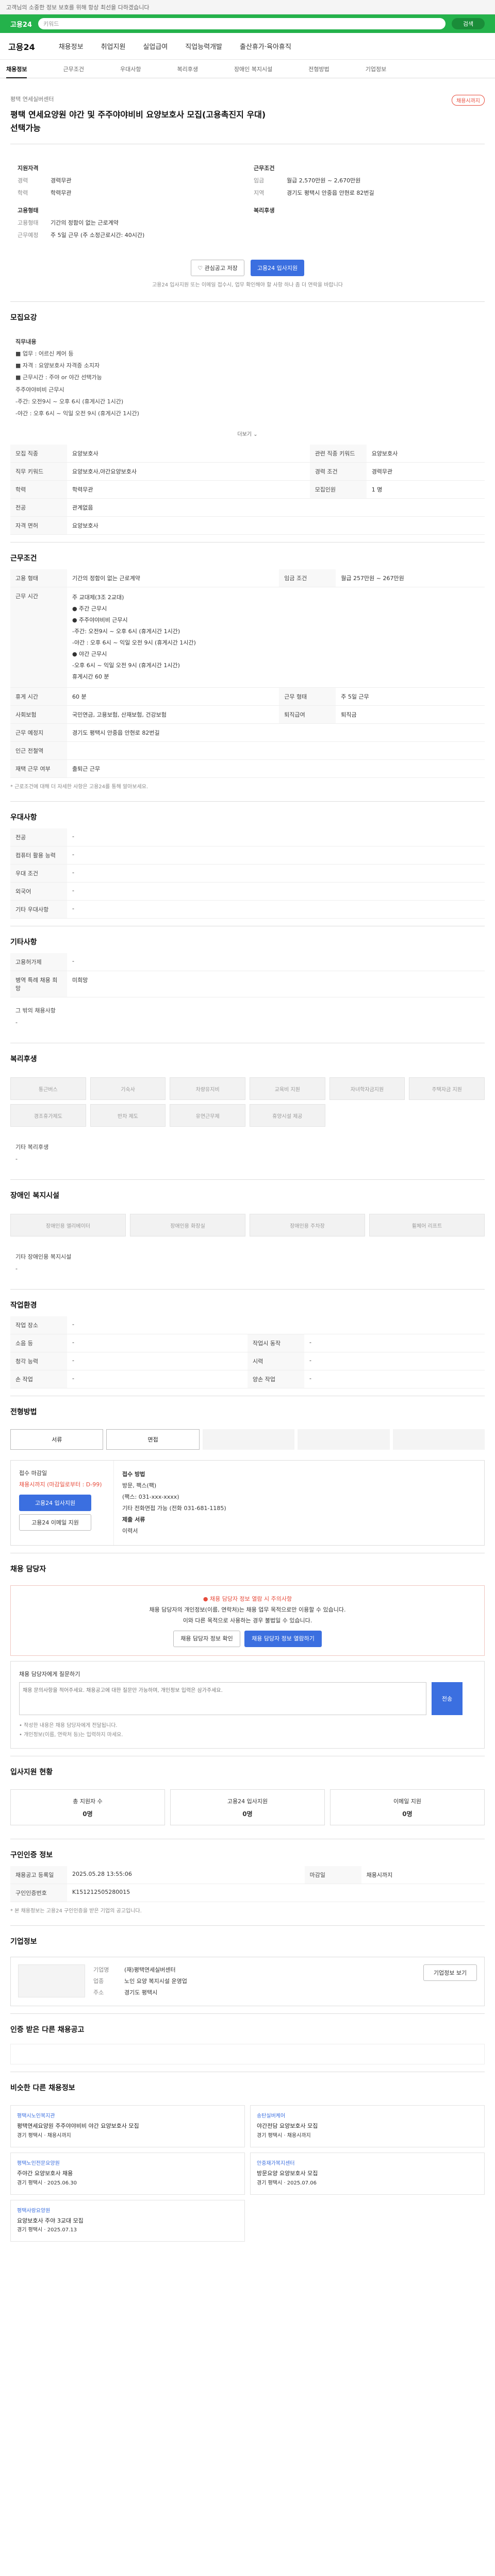  What do you see at coordinates (32, 1153) in the screenshot?
I see `welfare-extra: 기타 복리후생 -` at bounding box center [32, 1153].